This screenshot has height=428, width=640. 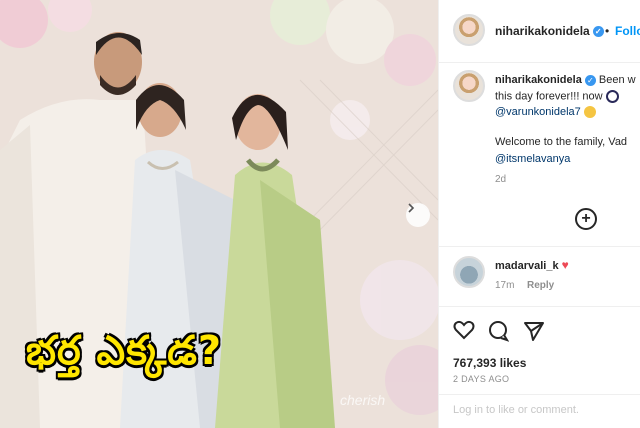 What do you see at coordinates (124, 351) in the screenshot?
I see `overlay-caption: భర్త ఎక్కడ?` at bounding box center [124, 351].